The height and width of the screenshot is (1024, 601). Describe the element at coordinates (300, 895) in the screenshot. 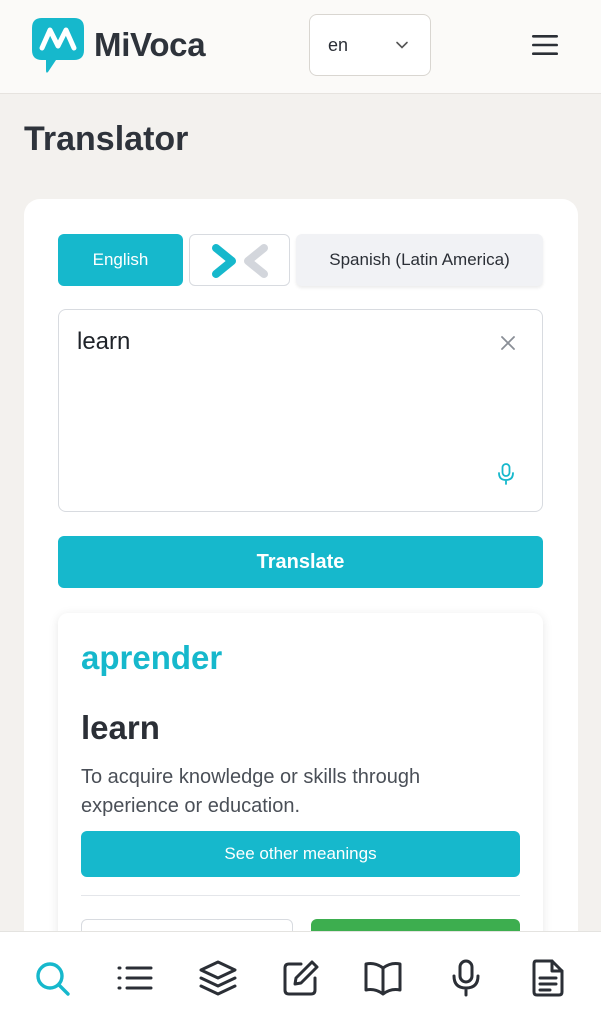

I see `divider` at that location.